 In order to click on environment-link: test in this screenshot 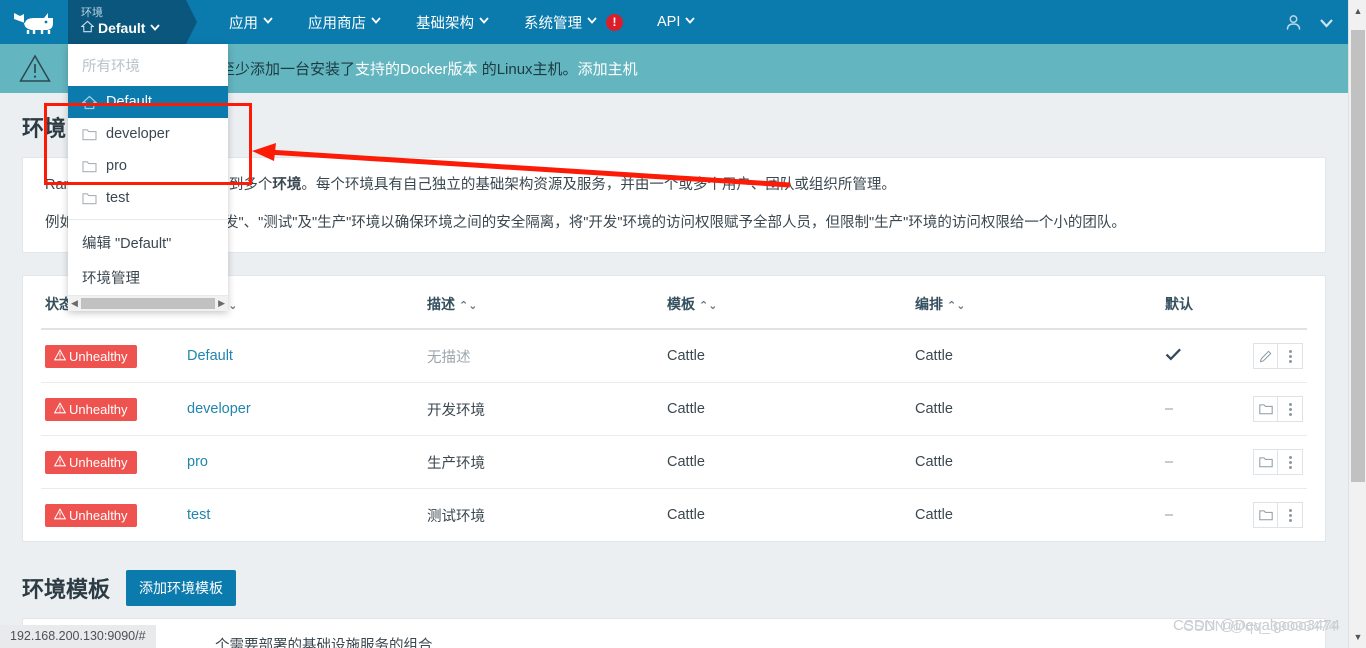, I will do `click(198, 515)`.